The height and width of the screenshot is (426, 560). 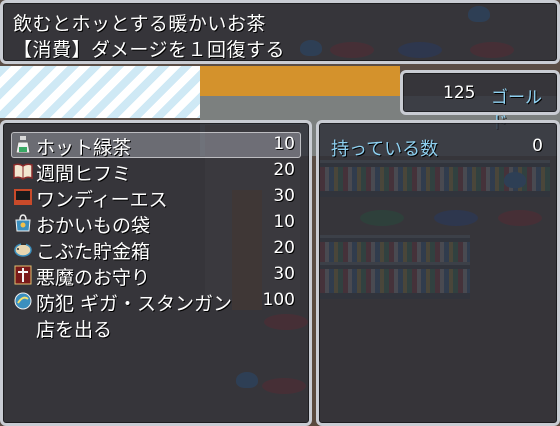 I want to click on awning-stripes, so click(x=100, y=92).